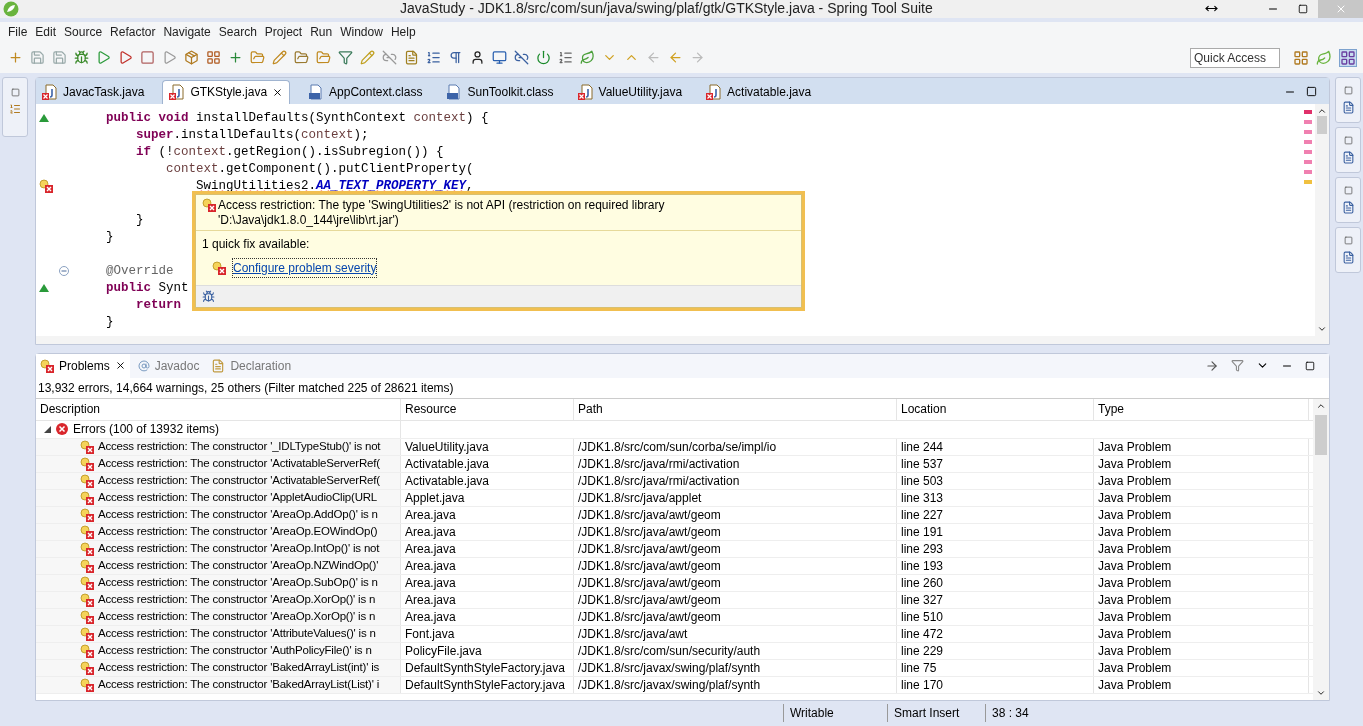  Describe the element at coordinates (735, 409) in the screenshot. I see `column-header: Path` at that location.